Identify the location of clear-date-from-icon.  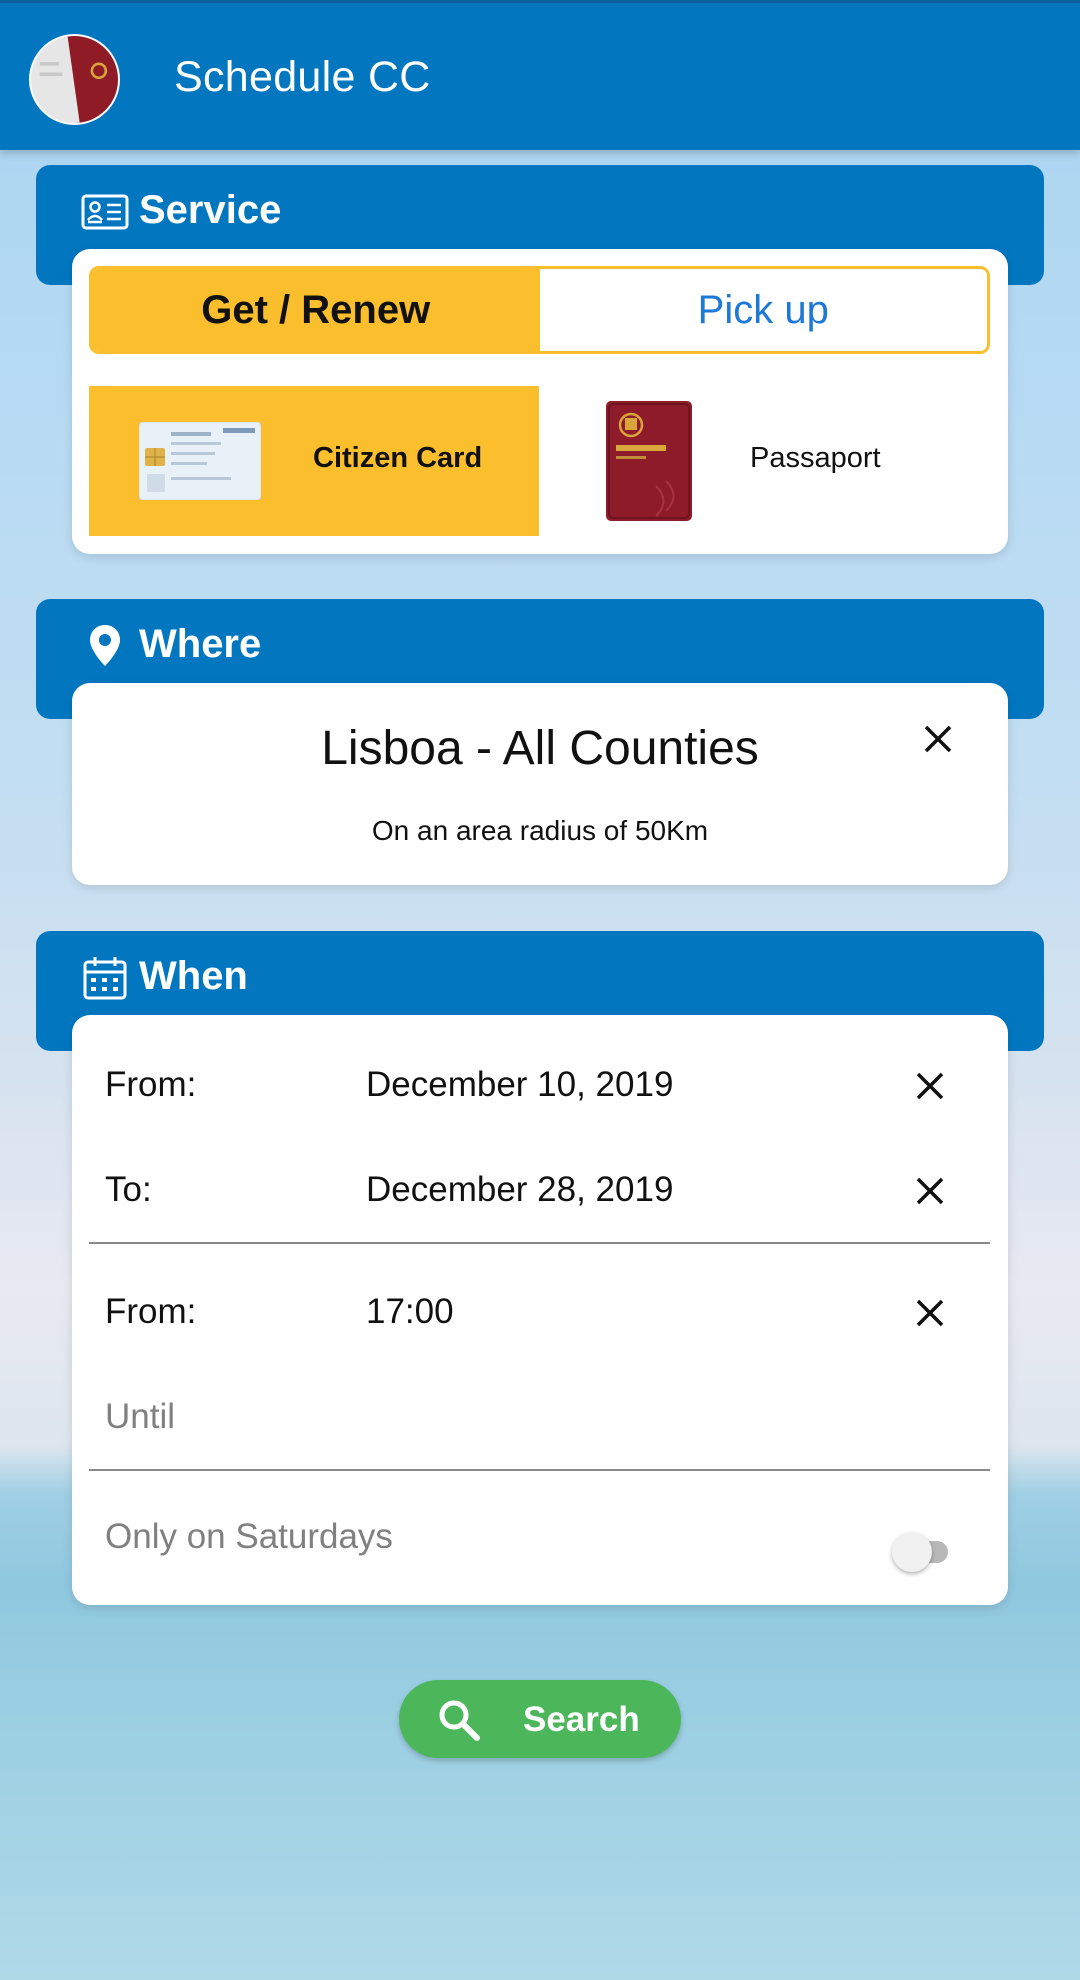
(930, 1086).